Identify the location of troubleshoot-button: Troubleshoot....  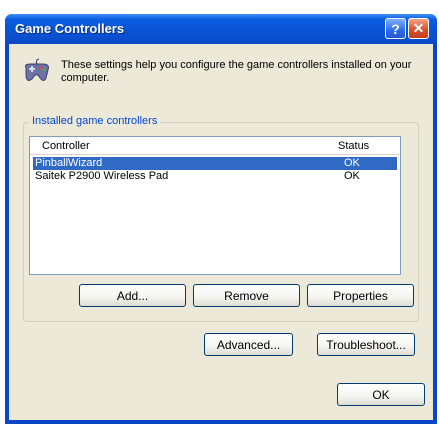
(366, 344).